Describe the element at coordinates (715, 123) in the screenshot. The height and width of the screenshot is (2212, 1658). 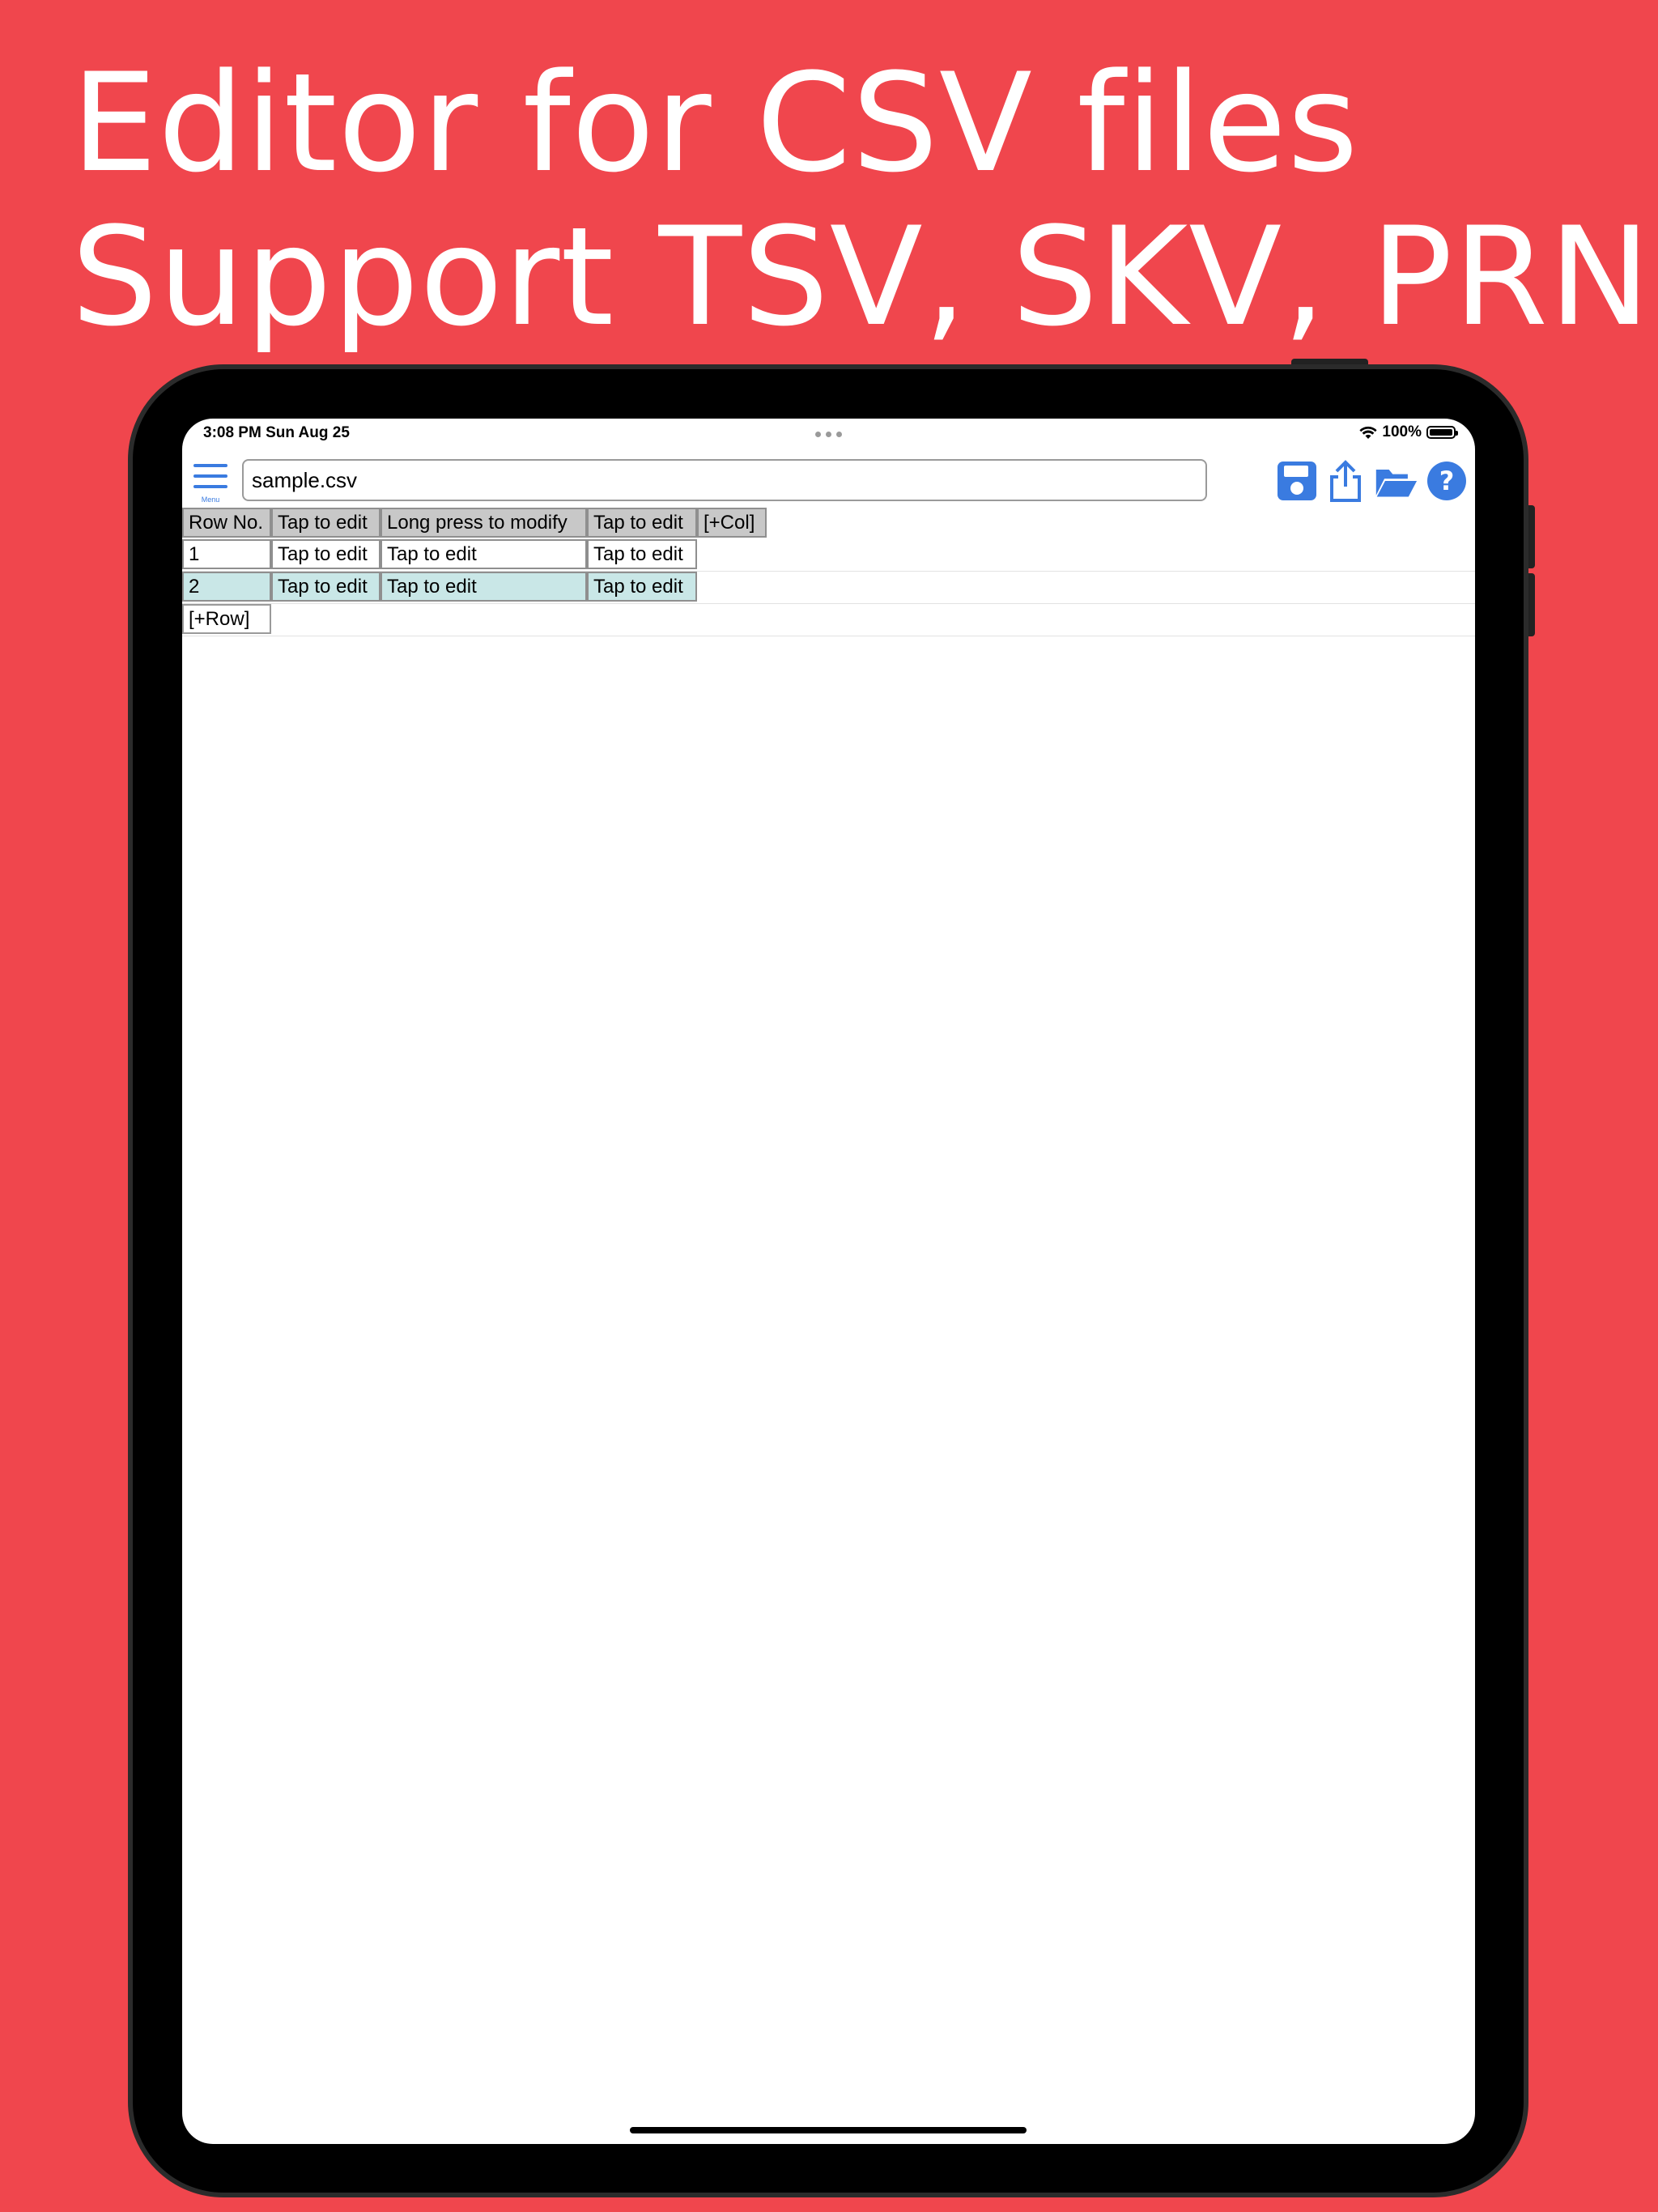
I see `promo-headline-1: Editor for CSV files` at that location.